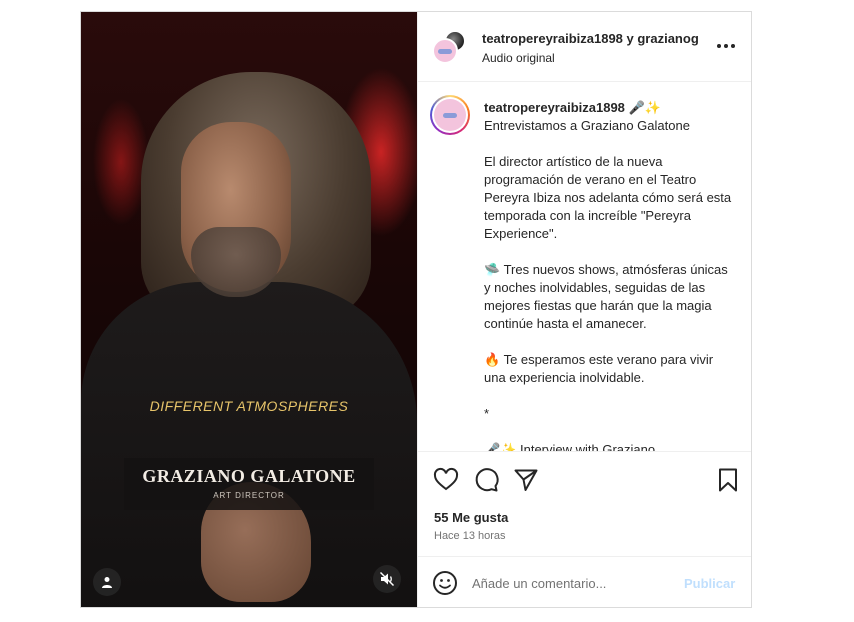  Describe the element at coordinates (570, 446) in the screenshot. I see `caption-paragraph: 🎤✨ Interview with Graziano` at that location.